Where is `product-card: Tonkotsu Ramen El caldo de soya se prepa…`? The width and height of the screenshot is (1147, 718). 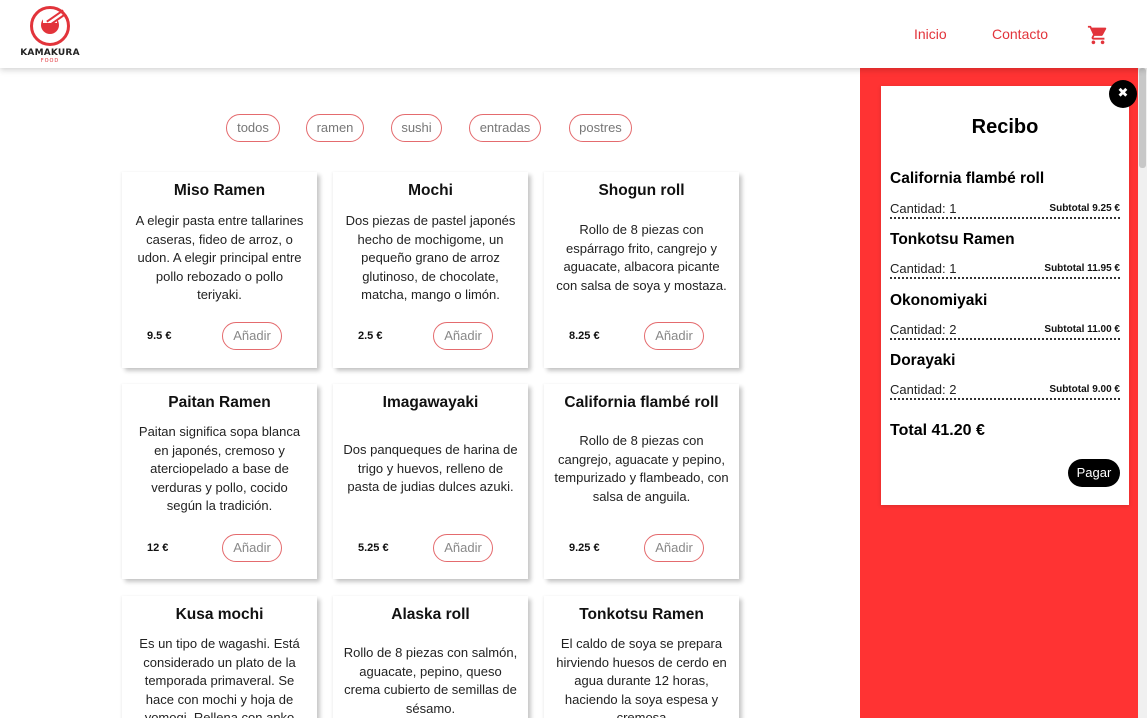 product-card: Tonkotsu Ramen El caldo de soya se prepa… is located at coordinates (641, 657).